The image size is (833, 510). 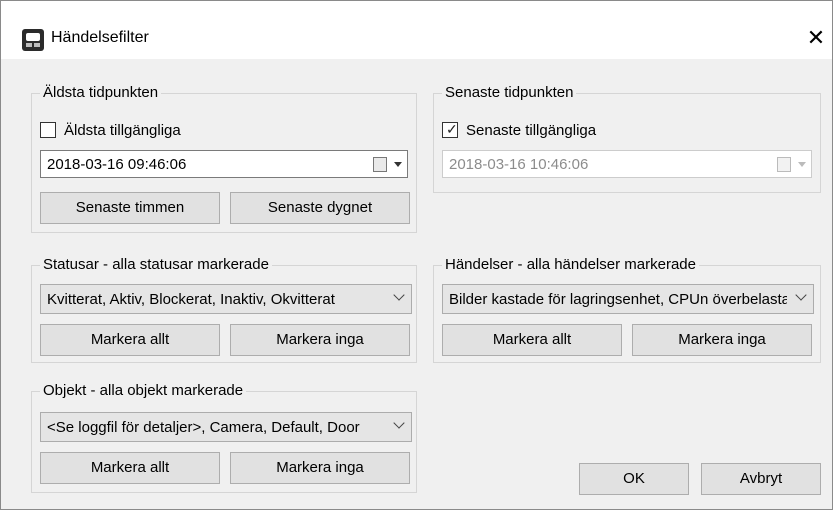 I want to click on close-icon: ✕, so click(x=816, y=38).